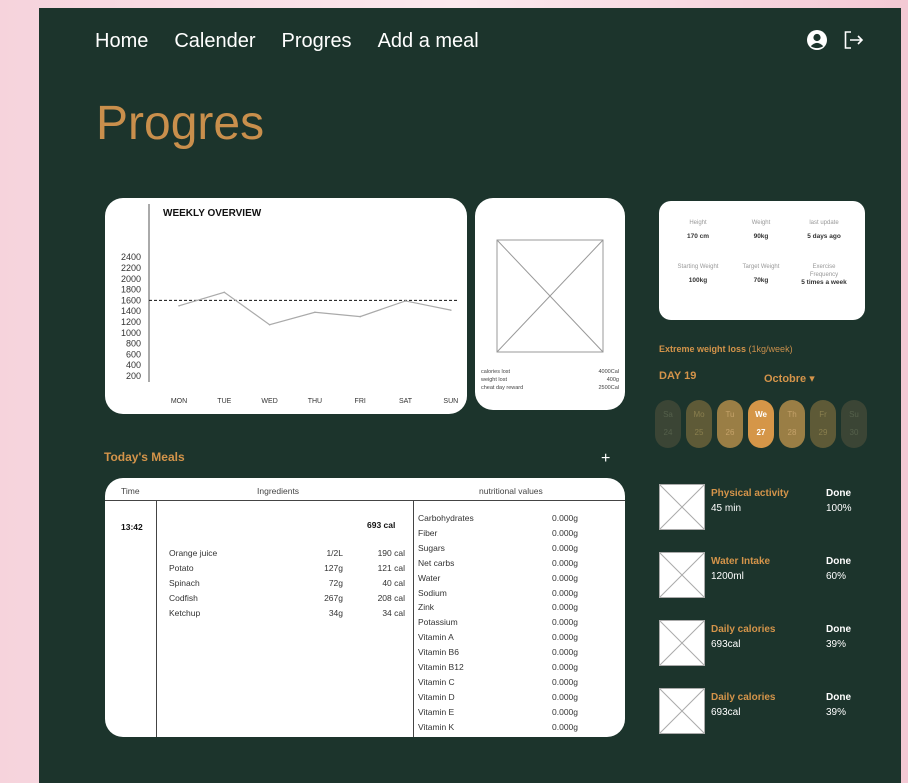 Image resolution: width=908 pixels, height=783 pixels. What do you see at coordinates (360, 401) in the screenshot?
I see `x-tick-label: FRI` at bounding box center [360, 401].